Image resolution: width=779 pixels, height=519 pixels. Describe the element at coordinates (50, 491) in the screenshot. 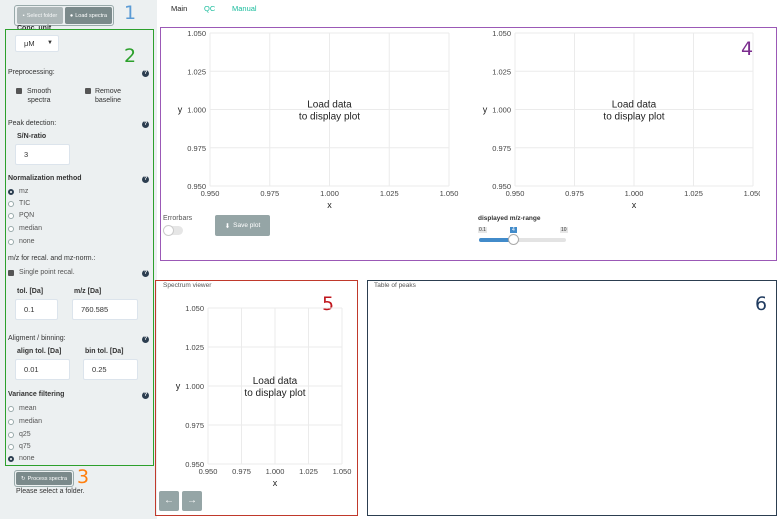

I see `status-text: Please select a folder.` at that location.